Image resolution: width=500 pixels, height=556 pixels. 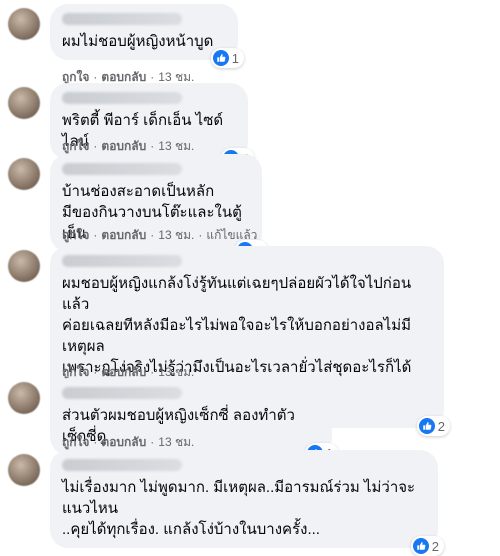 What do you see at coordinates (235, 58) in the screenshot?
I see `reaction-number: 1` at bounding box center [235, 58].